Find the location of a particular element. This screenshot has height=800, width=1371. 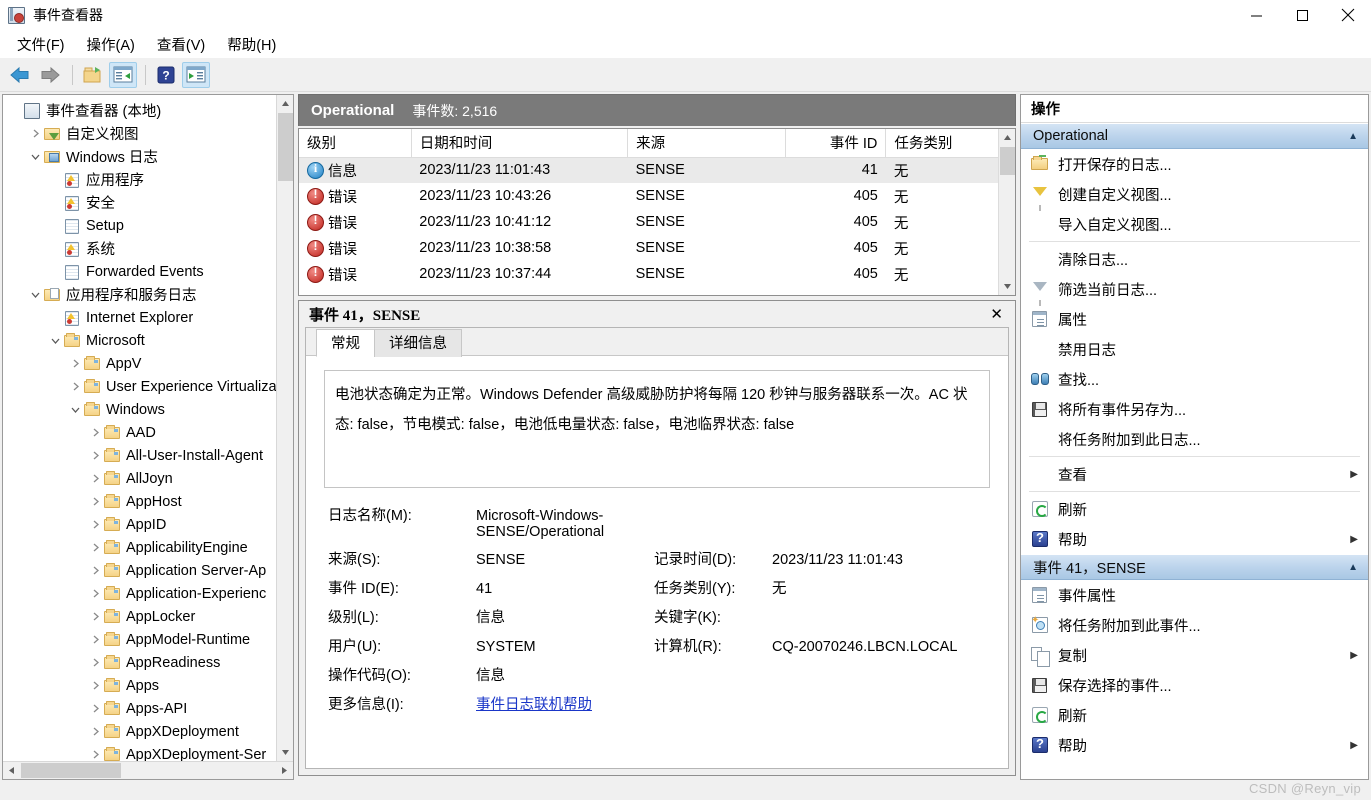

menu-view: 查看(V) is located at coordinates (181, 44).